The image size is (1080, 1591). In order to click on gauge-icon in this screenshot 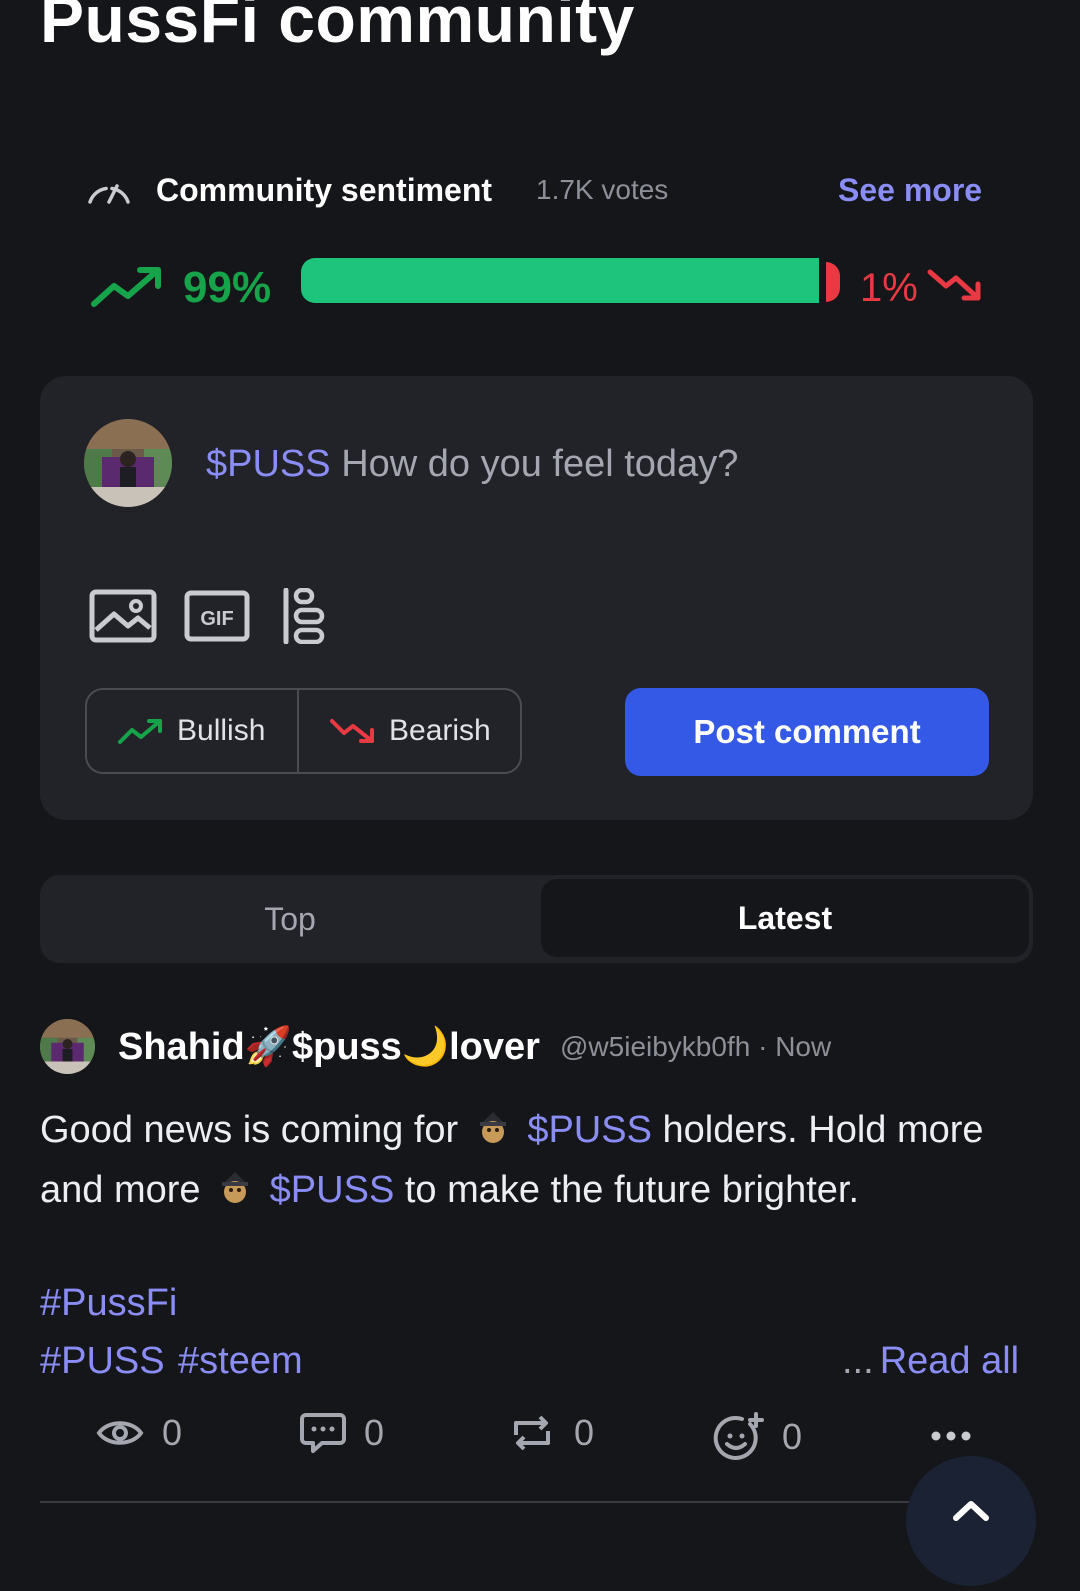, I will do `click(109, 194)`.